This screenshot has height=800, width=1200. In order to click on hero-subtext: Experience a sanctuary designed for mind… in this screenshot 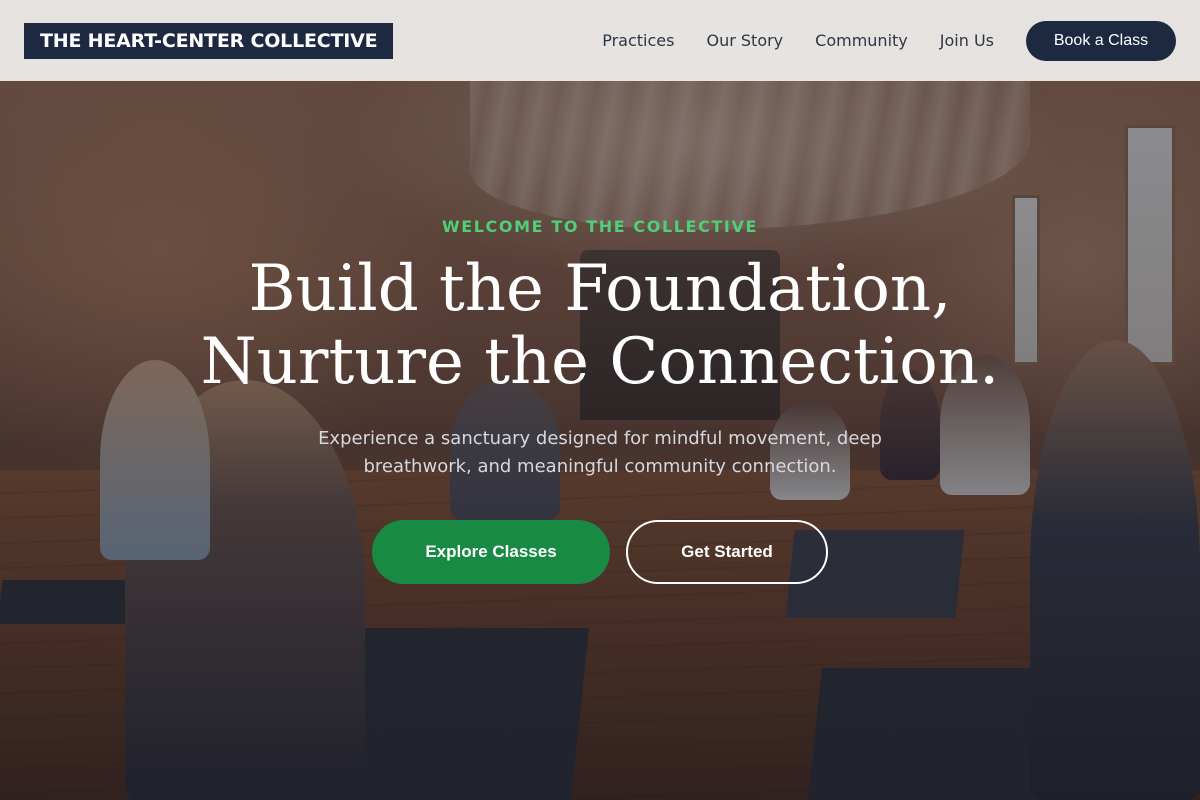, I will do `click(600, 452)`.